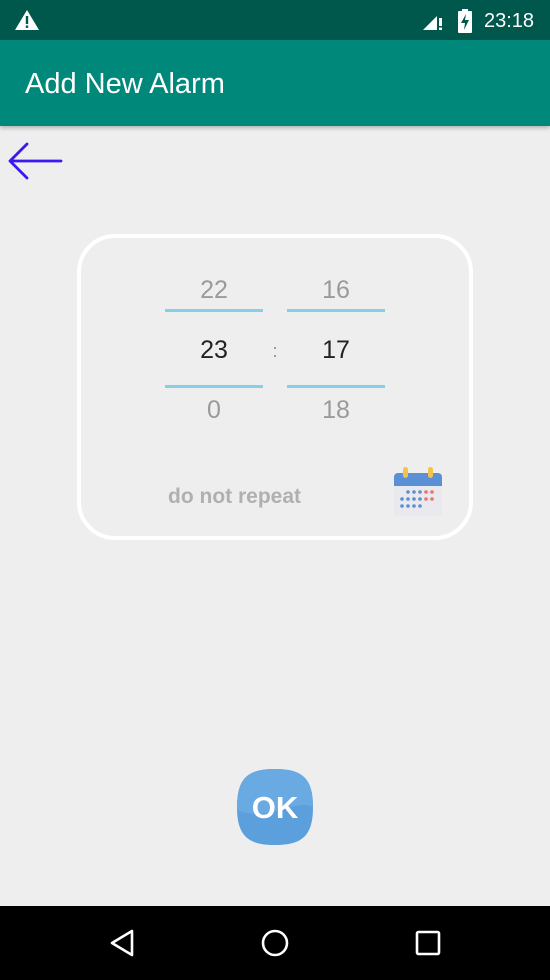 Image resolution: width=550 pixels, height=980 pixels. Describe the element at coordinates (123, 943) in the screenshot. I see `back-triangle-icon` at that location.